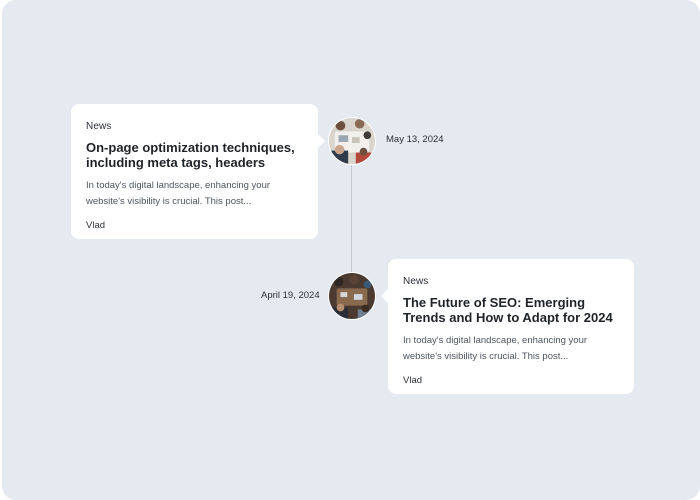 This screenshot has width=700, height=500. Describe the element at coordinates (290, 295) in the screenshot. I see `post-date: April 19, 2024` at that location.